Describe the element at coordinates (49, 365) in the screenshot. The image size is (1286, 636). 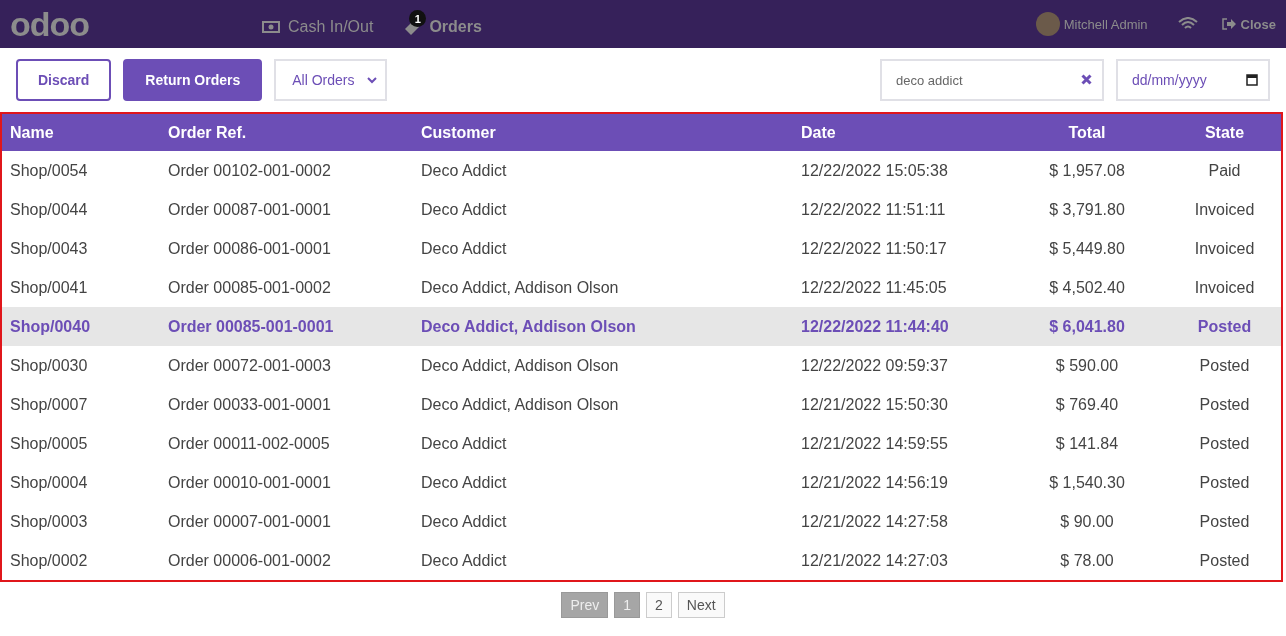
I see `table-cell-text: Shop/0030` at that location.